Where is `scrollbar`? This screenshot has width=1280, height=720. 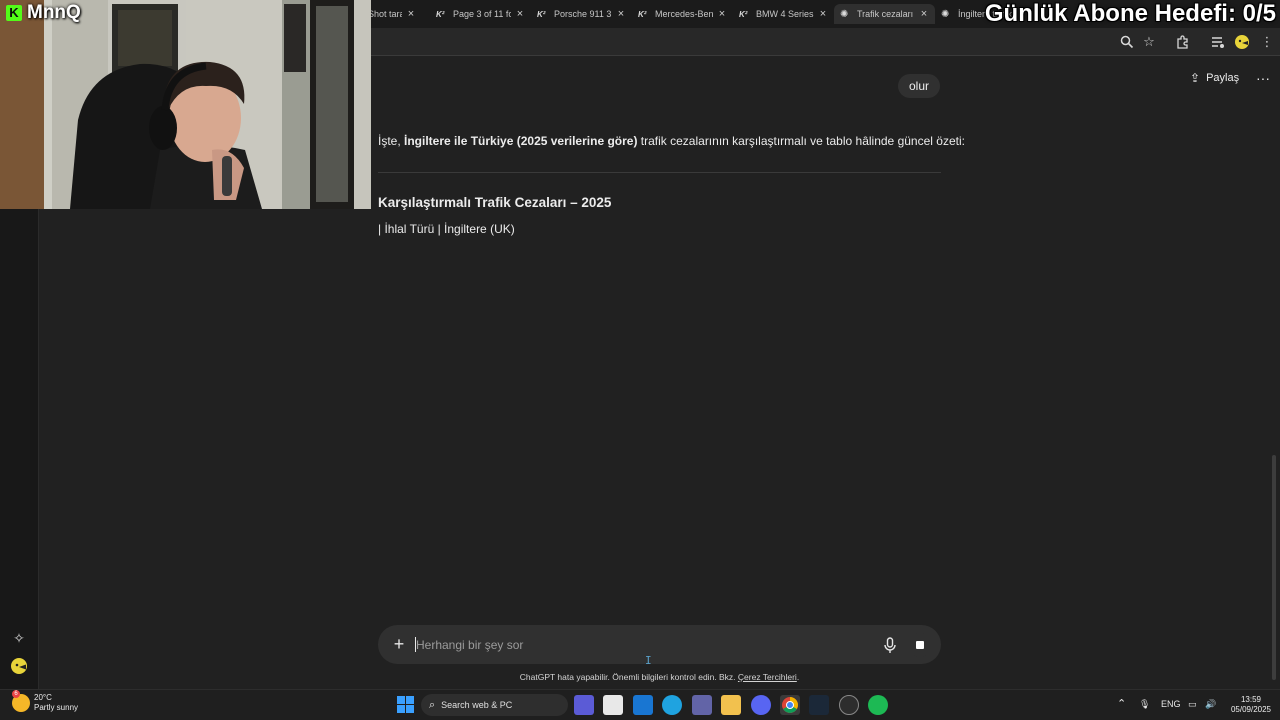 scrollbar is located at coordinates (1274, 567).